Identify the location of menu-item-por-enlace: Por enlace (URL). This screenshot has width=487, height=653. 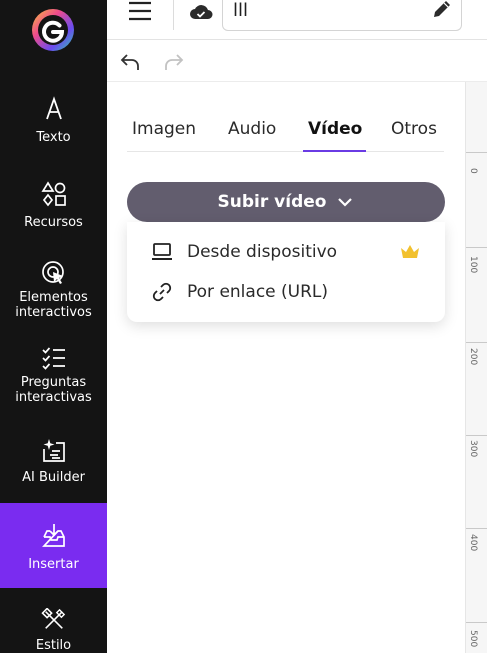
(286, 292).